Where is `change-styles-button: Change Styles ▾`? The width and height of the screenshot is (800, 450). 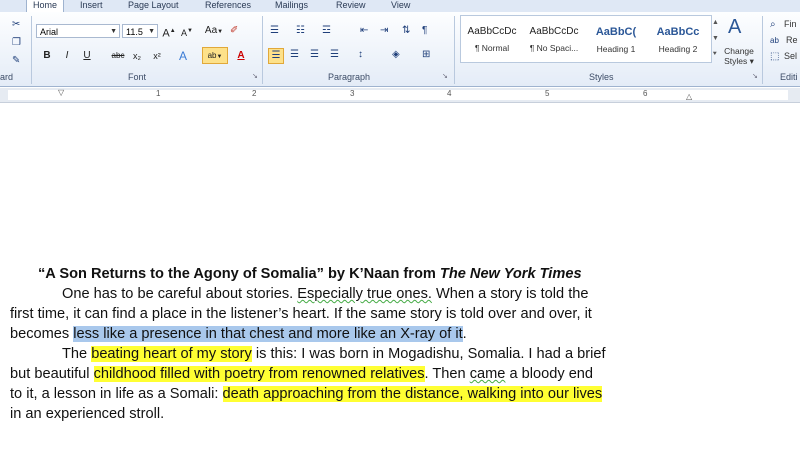
change-styles-button: Change Styles ▾ is located at coordinates (739, 56).